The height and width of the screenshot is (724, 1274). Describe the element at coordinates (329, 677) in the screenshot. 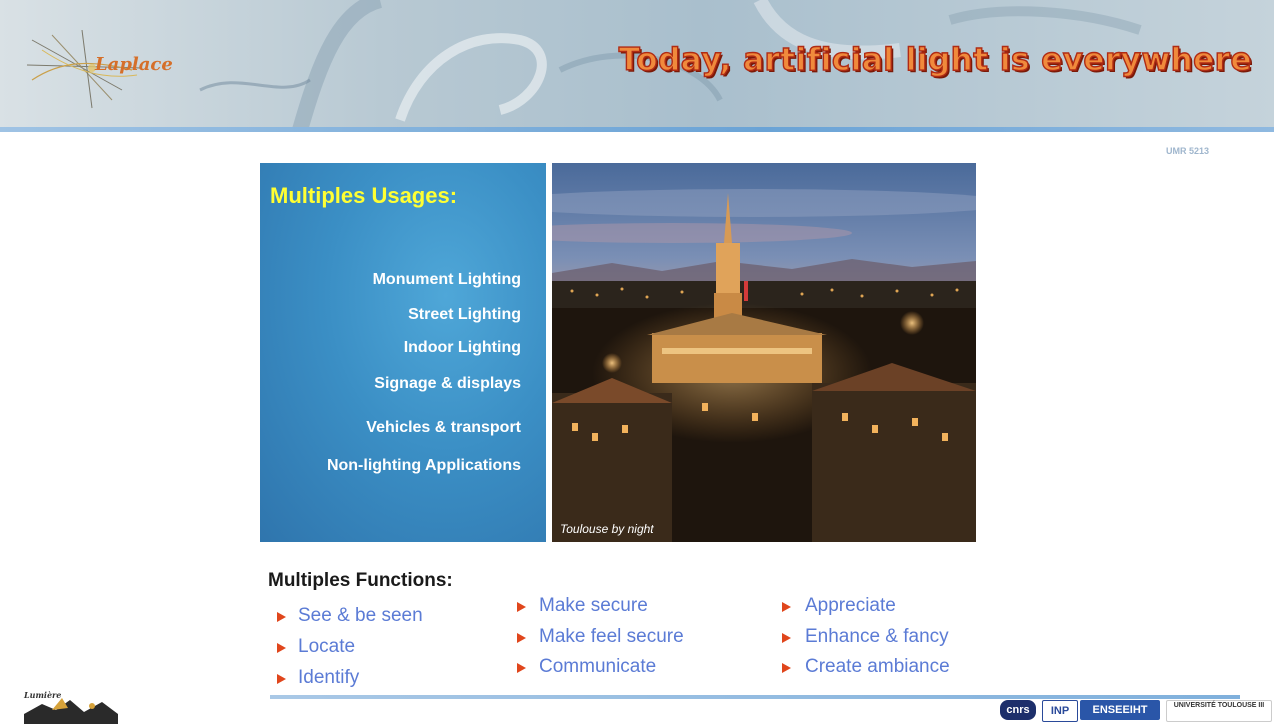

I see `function-item: Identify` at that location.